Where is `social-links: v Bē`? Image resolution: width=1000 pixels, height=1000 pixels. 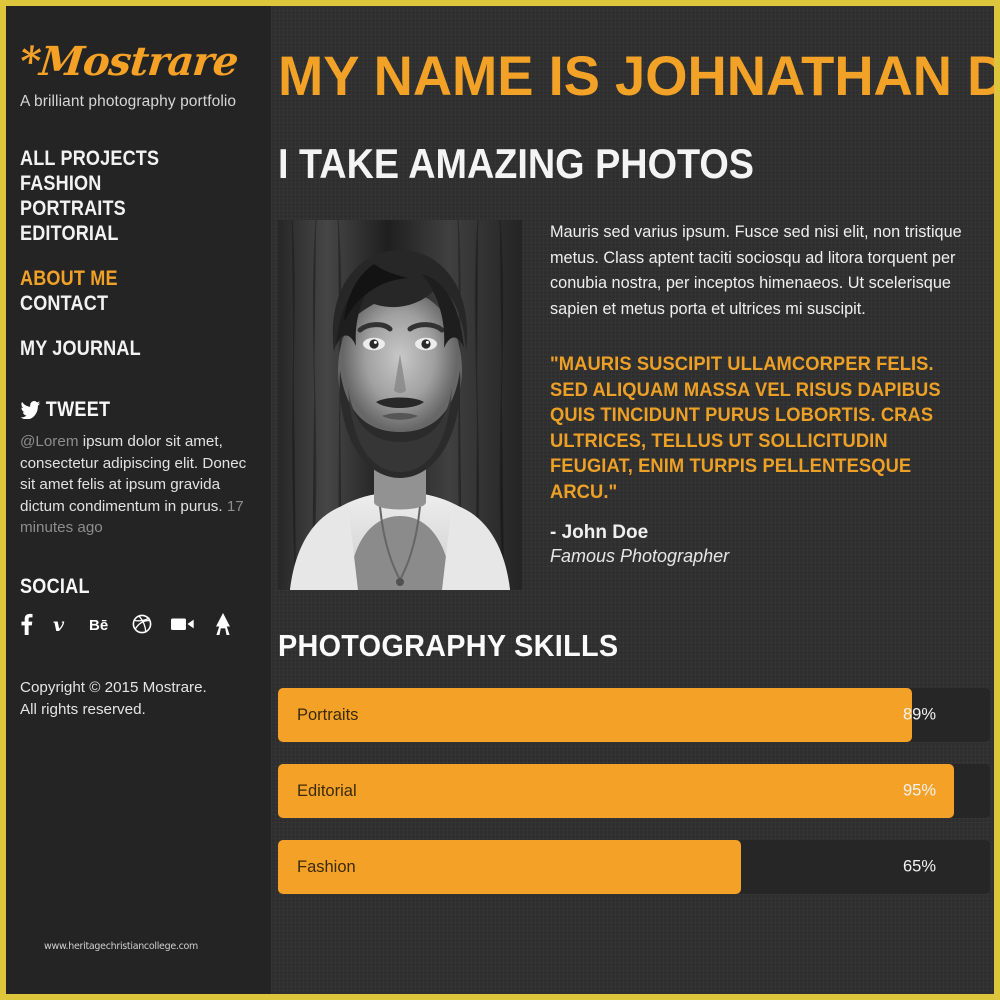 social-links: v Bē is located at coordinates (138, 623).